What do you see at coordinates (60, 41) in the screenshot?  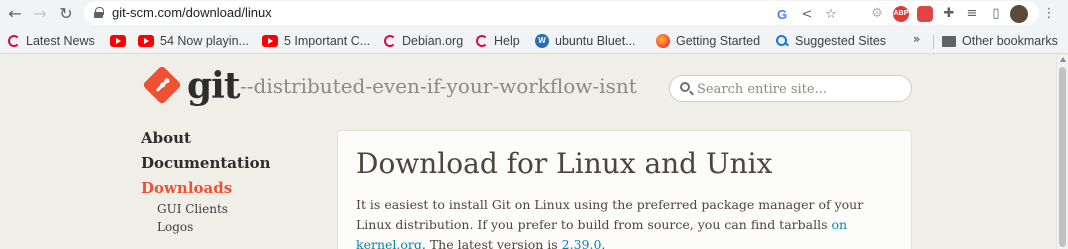 I see `bookmark-label: Latest News` at bounding box center [60, 41].